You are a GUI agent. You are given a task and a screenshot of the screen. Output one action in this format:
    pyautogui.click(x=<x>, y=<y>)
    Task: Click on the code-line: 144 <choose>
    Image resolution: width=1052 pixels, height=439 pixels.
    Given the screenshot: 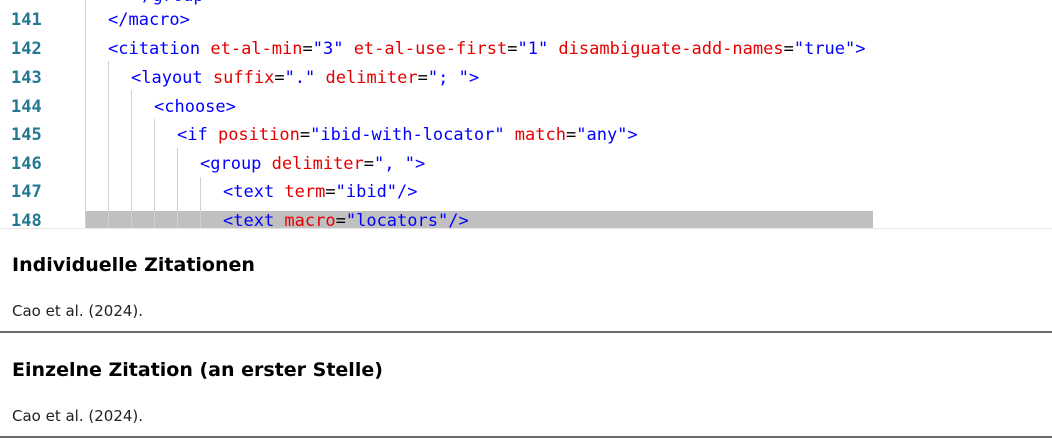 What is the action you would take?
    pyautogui.click(x=526, y=107)
    